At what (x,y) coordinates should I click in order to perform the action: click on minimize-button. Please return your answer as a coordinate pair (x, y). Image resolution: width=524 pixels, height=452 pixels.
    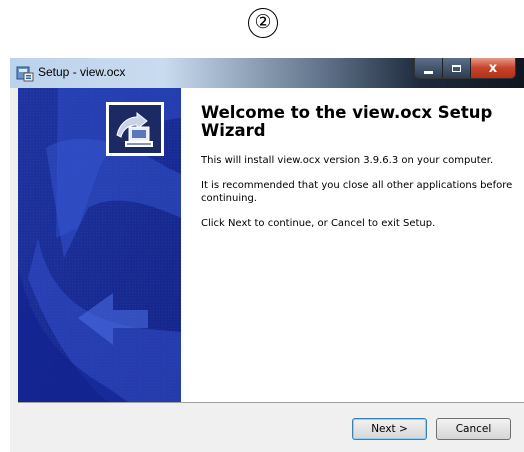
    Looking at the image, I should click on (429, 68).